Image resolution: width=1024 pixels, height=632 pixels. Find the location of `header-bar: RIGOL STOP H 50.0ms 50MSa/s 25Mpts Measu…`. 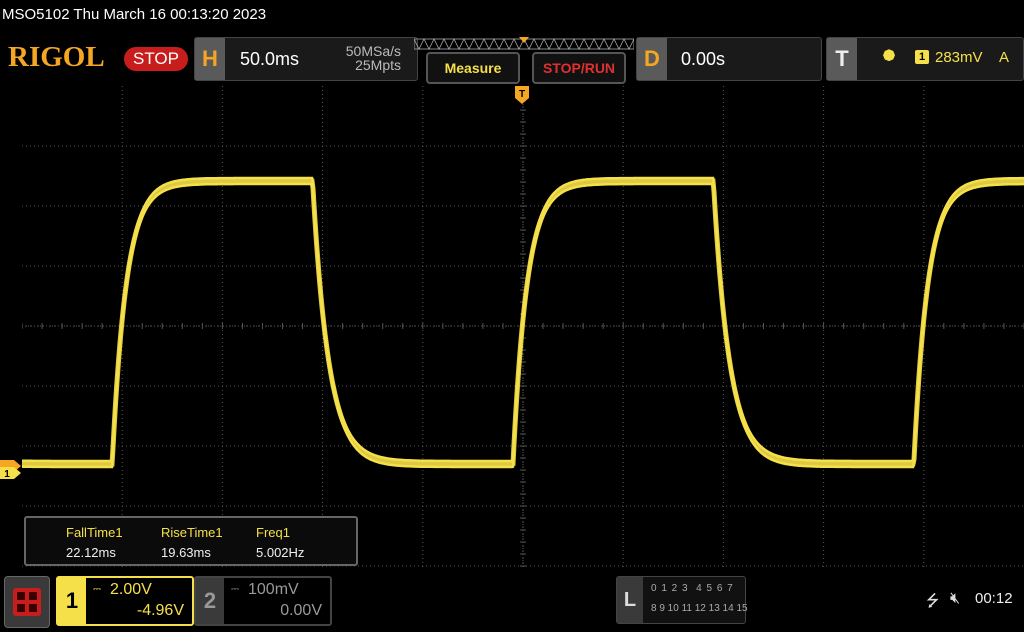

header-bar: RIGOL STOP H 50.0ms 50MSa/s 25Mpts Measu… is located at coordinates (512, 58).